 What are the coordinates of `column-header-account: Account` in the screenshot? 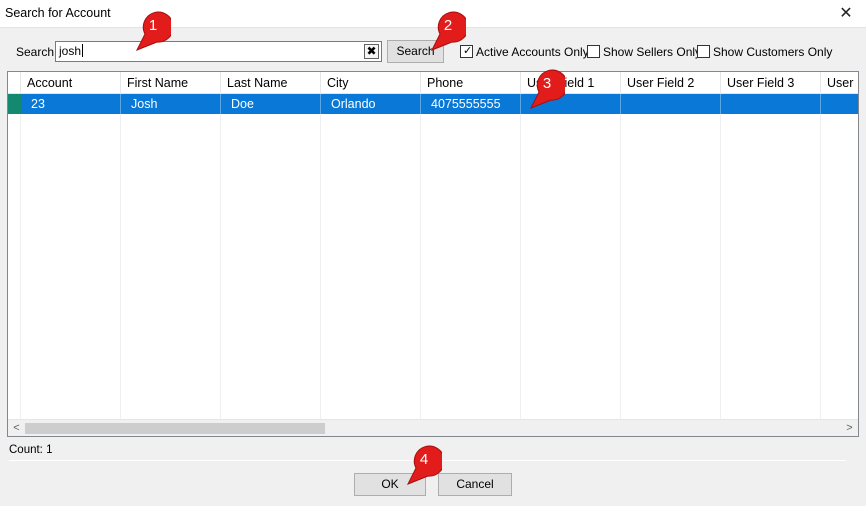 It's located at (71, 83).